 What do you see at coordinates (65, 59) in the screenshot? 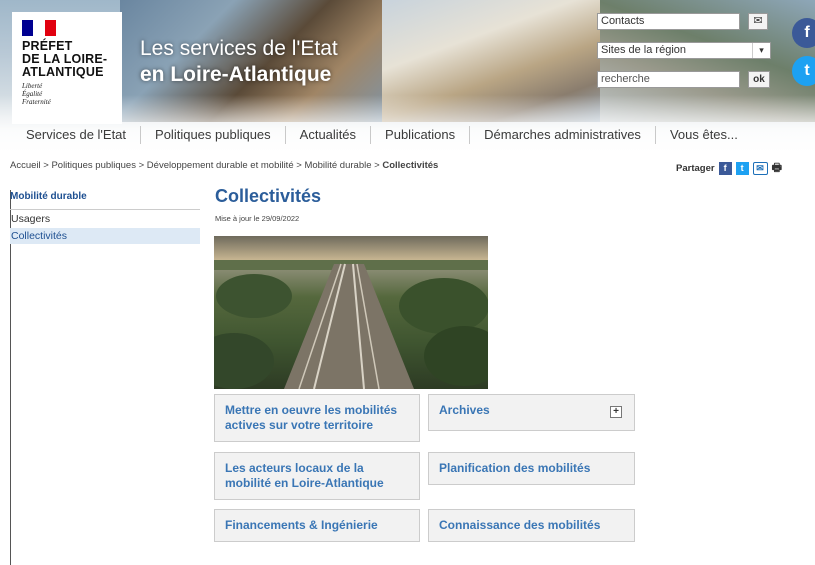
I see `logo-title: PRÉFET DE LA LOIRE- ATLANTIQUE` at bounding box center [65, 59].